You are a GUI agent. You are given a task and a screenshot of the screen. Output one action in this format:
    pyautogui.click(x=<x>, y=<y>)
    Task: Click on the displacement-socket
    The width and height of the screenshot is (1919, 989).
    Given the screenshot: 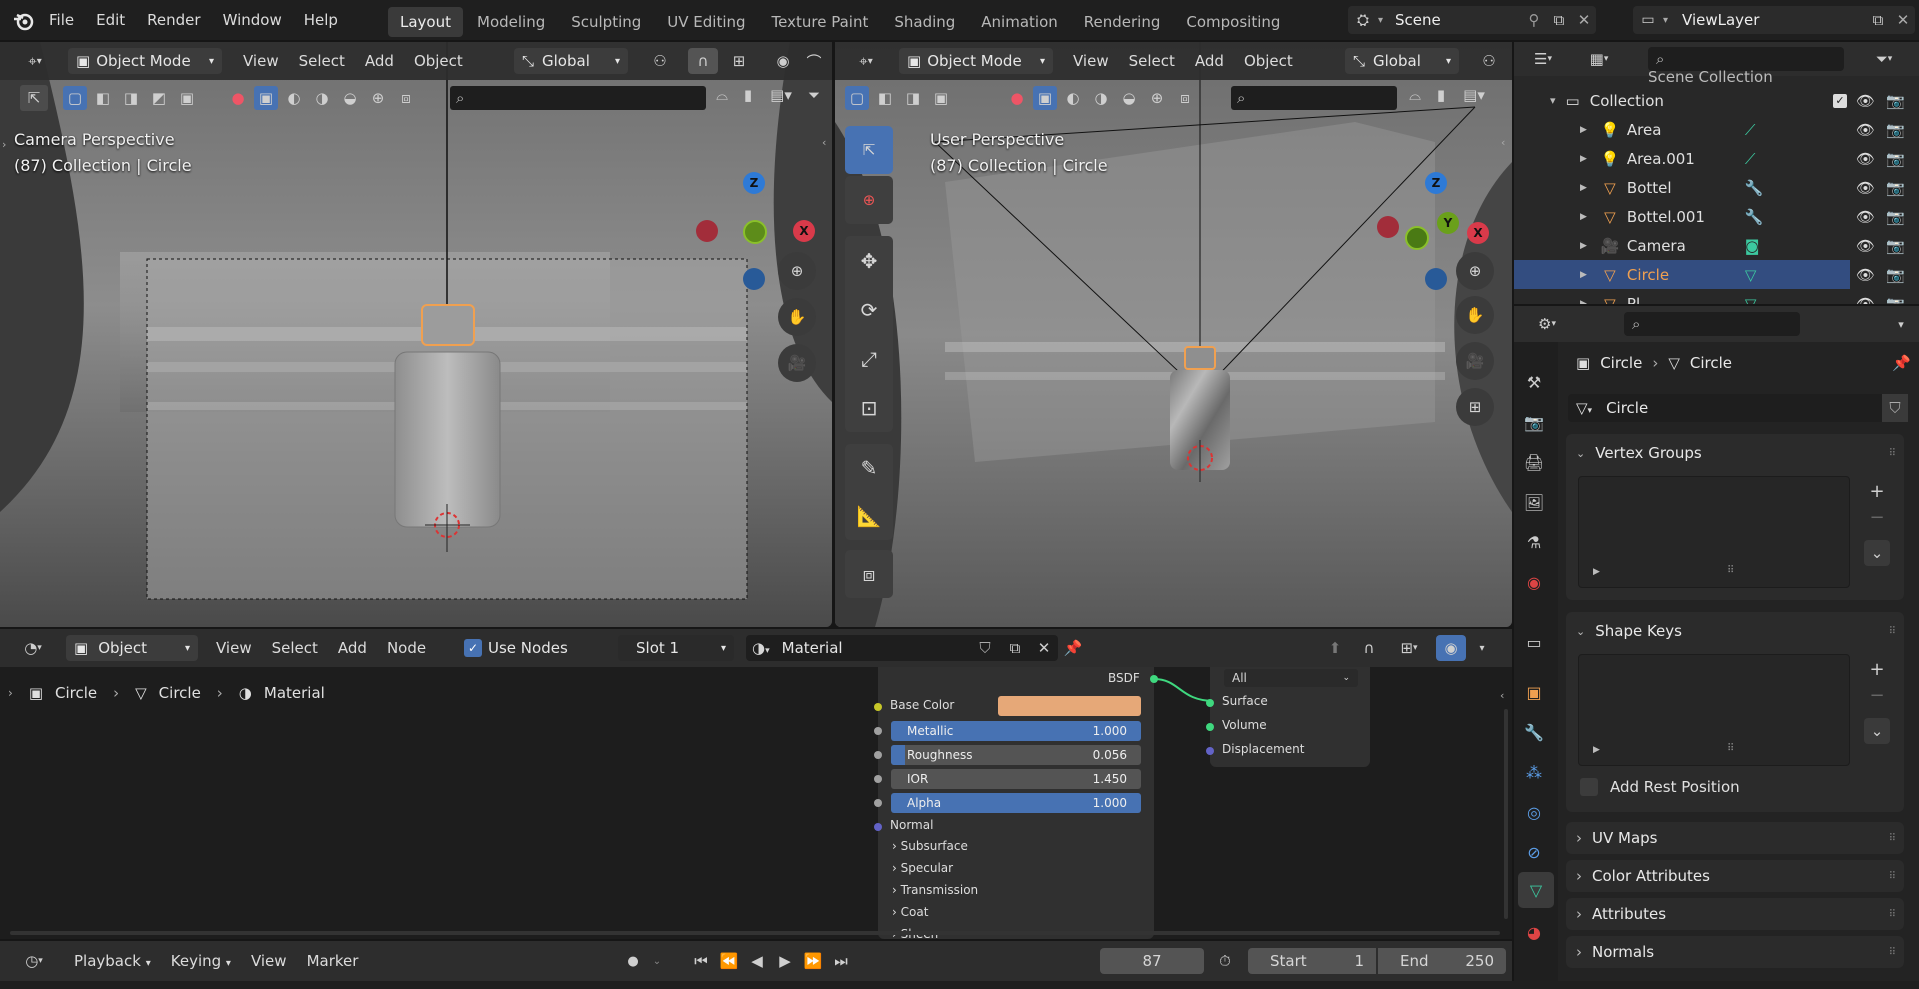 What is the action you would take?
    pyautogui.click(x=1210, y=751)
    